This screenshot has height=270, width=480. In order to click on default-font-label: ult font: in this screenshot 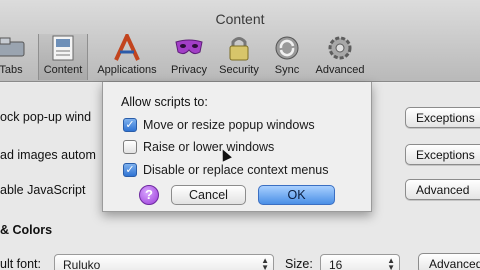, I will do `click(20, 263)`.